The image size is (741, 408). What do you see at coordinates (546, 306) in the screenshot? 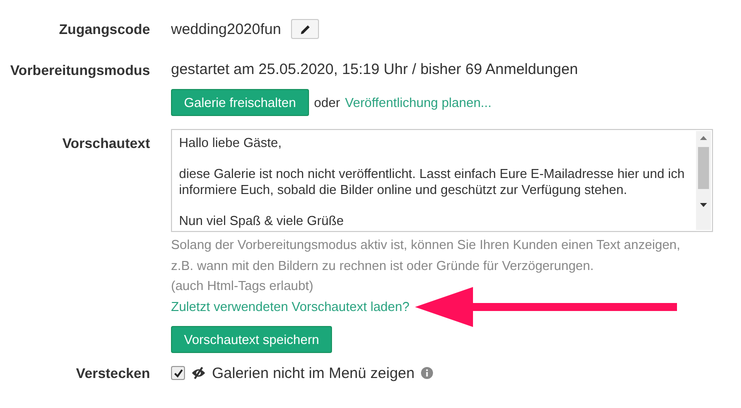
I see `arrow-icon` at bounding box center [546, 306].